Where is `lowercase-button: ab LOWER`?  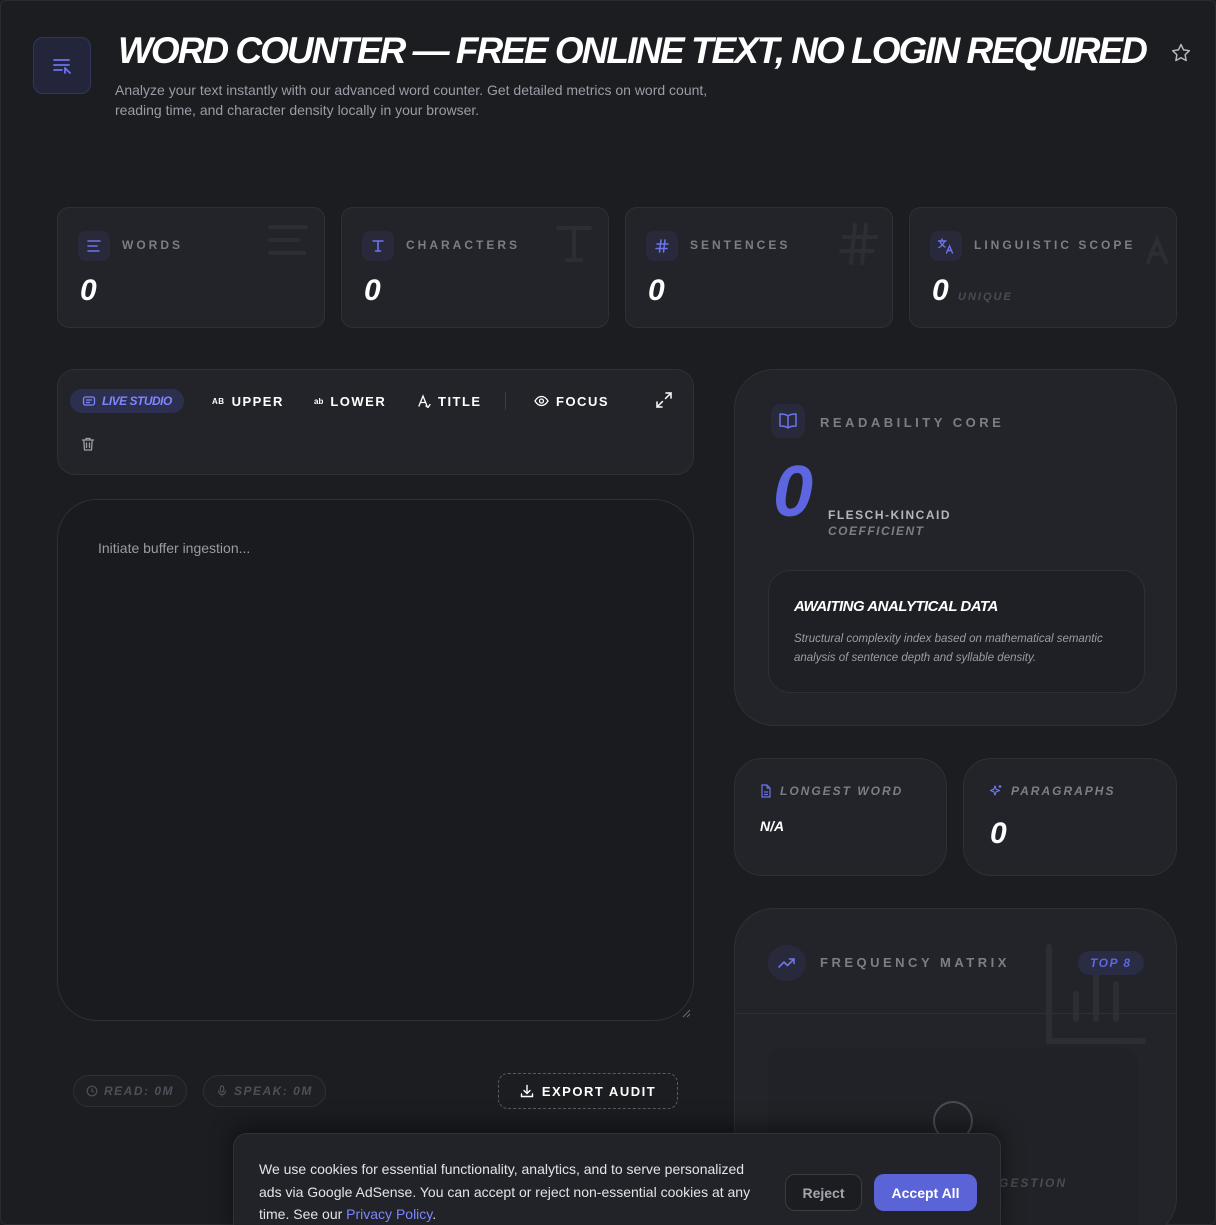
lowercase-button: ab LOWER is located at coordinates (350, 401).